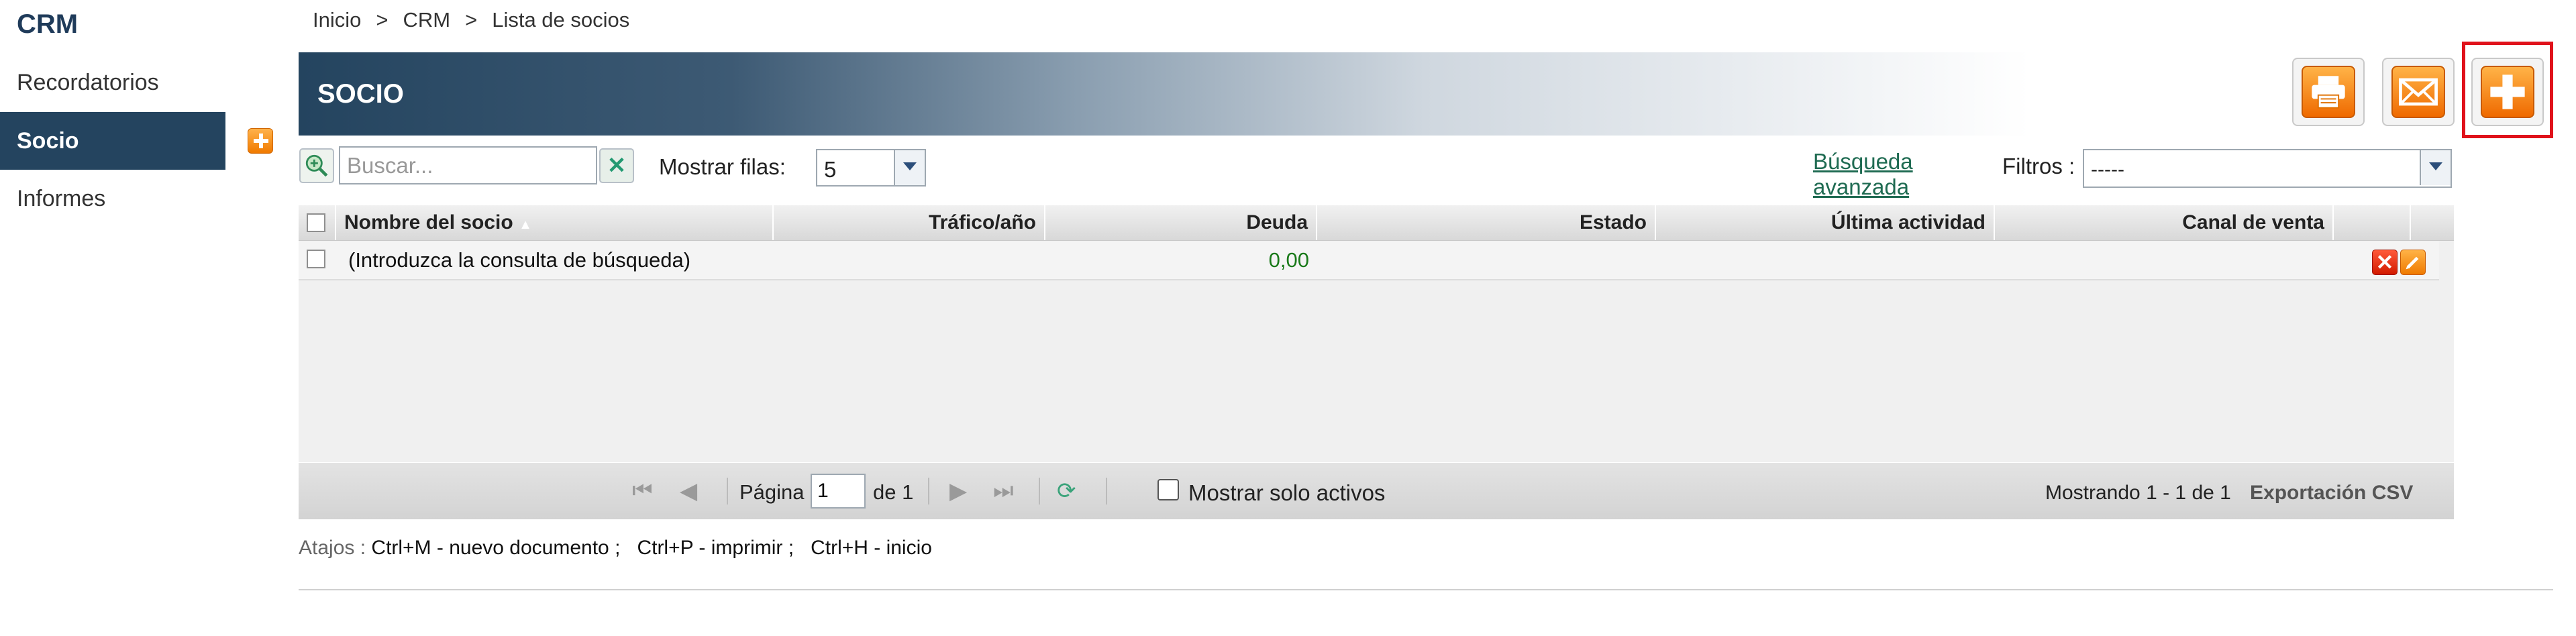  What do you see at coordinates (616, 165) in the screenshot?
I see `clear-search-icon: ✕` at bounding box center [616, 165].